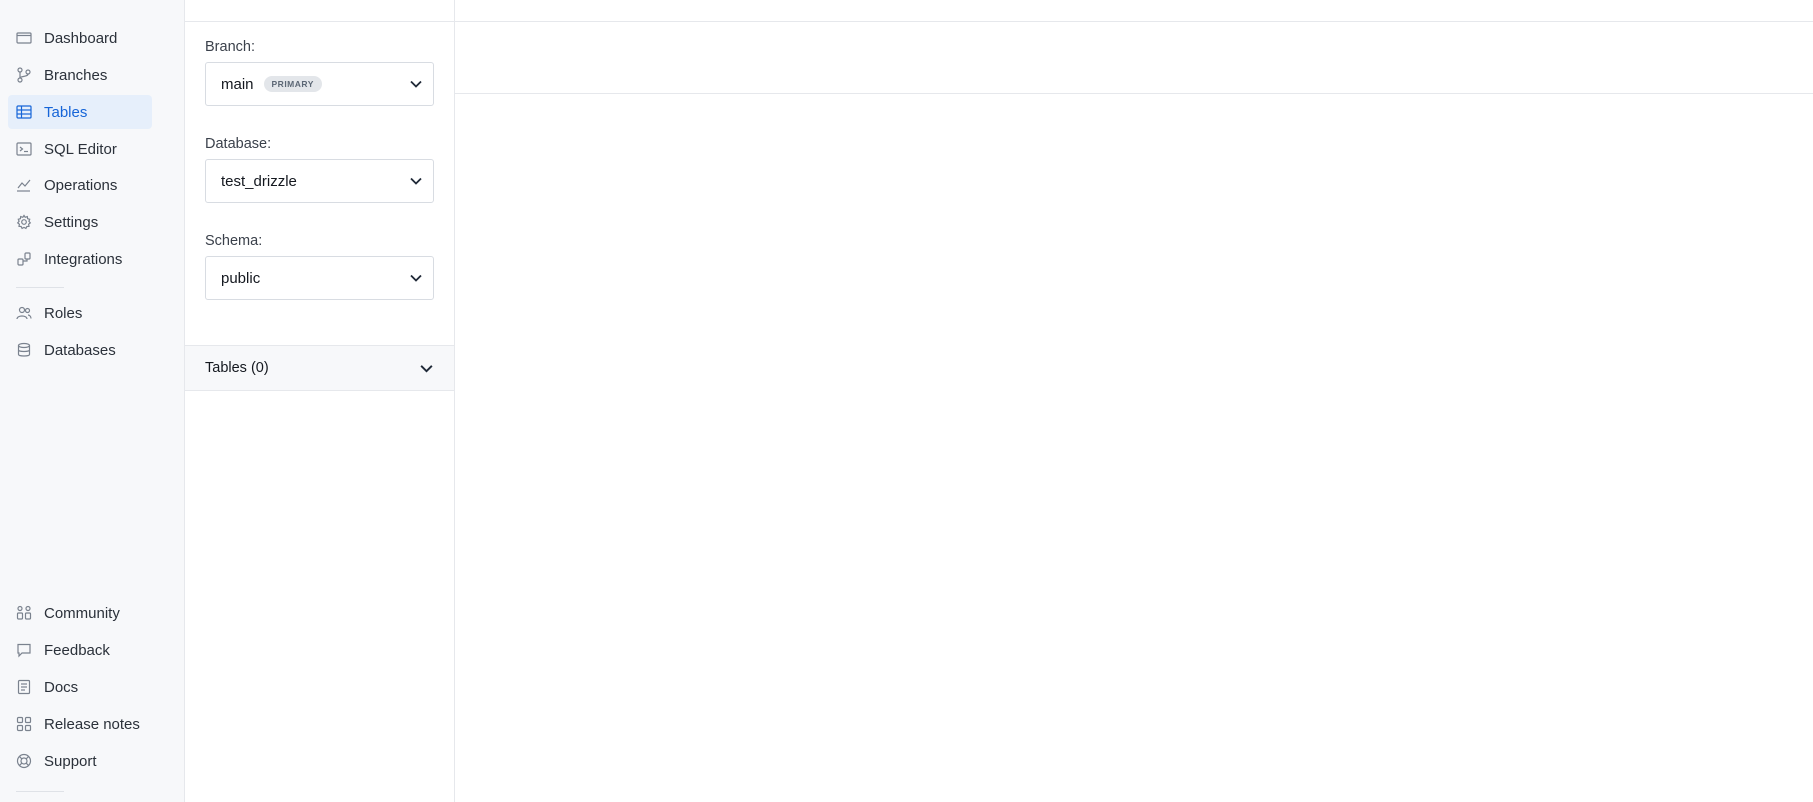  I want to click on schema-label: Schema:, so click(234, 241).